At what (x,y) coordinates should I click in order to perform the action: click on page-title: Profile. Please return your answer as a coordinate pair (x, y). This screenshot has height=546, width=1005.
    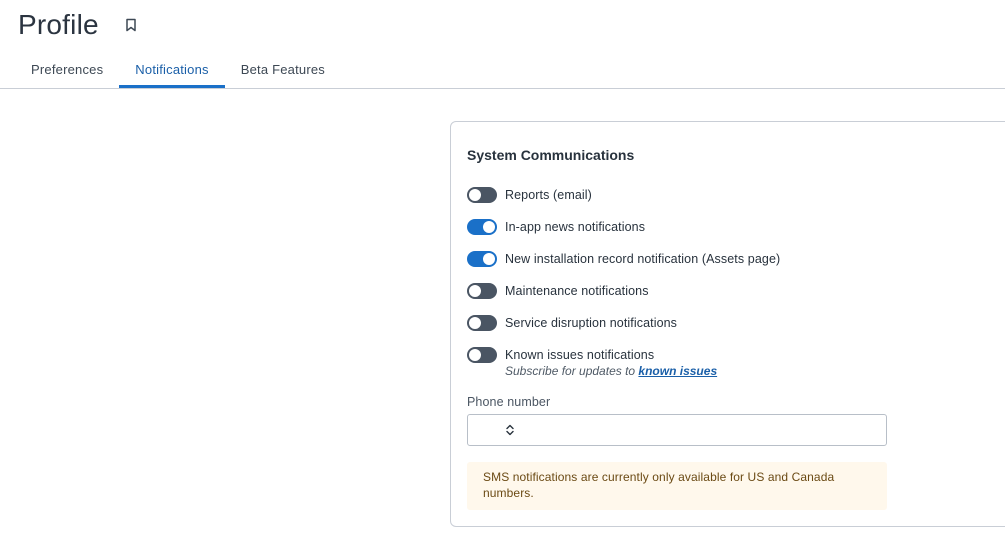
    Looking at the image, I should click on (58, 24).